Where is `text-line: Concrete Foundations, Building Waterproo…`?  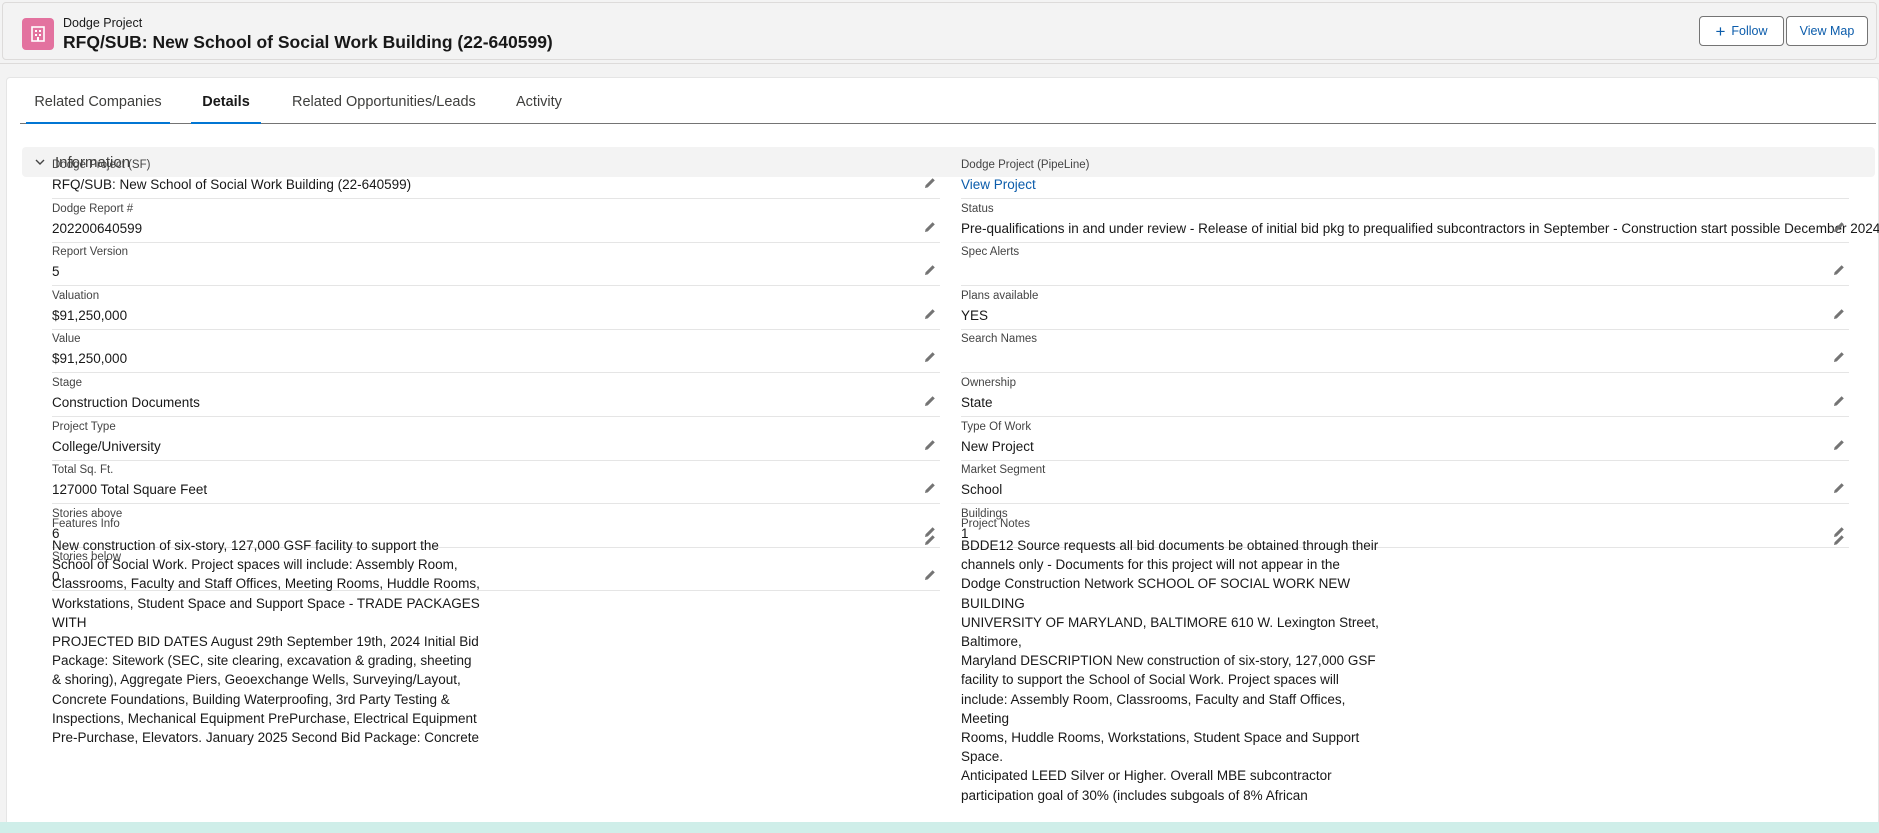
text-line: Concrete Foundations, Building Waterproo… is located at coordinates (251, 699).